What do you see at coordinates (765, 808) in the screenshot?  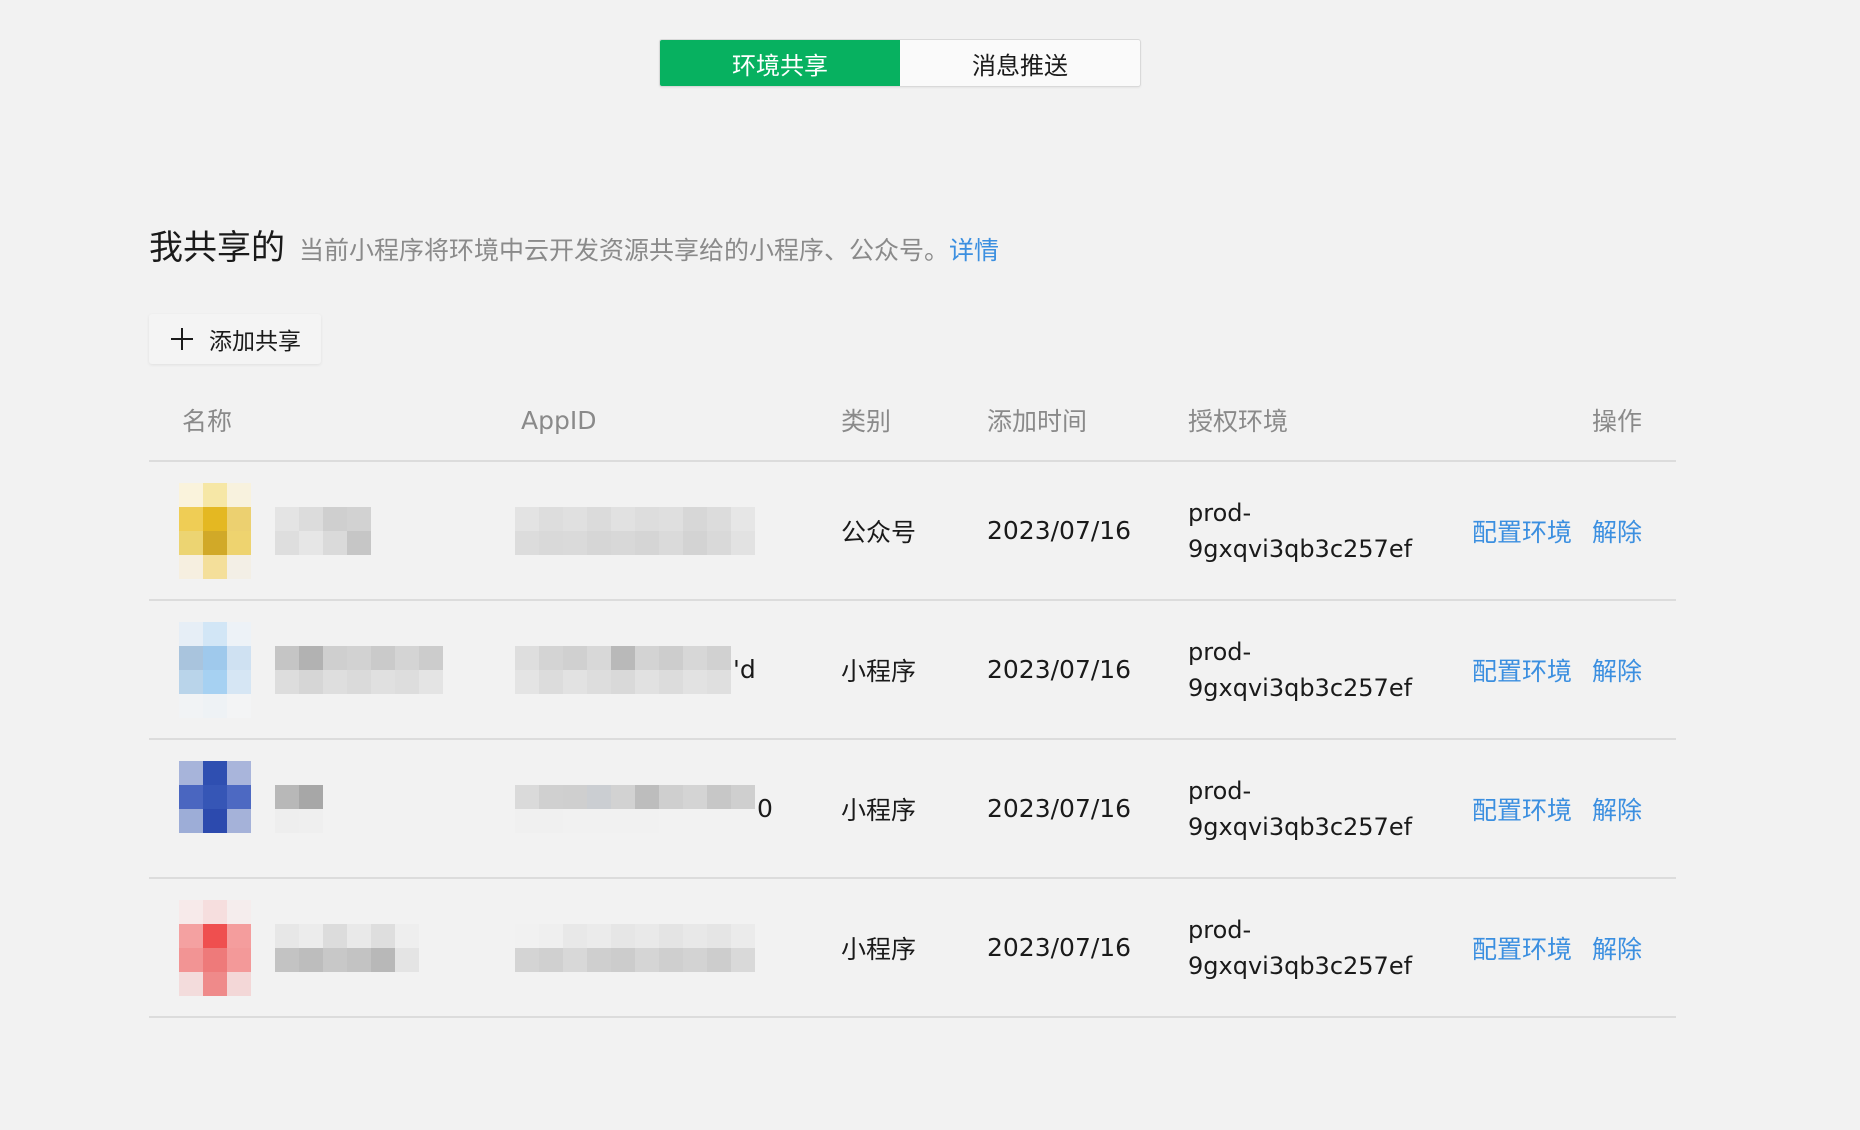 I see `appid-suffix: 0` at bounding box center [765, 808].